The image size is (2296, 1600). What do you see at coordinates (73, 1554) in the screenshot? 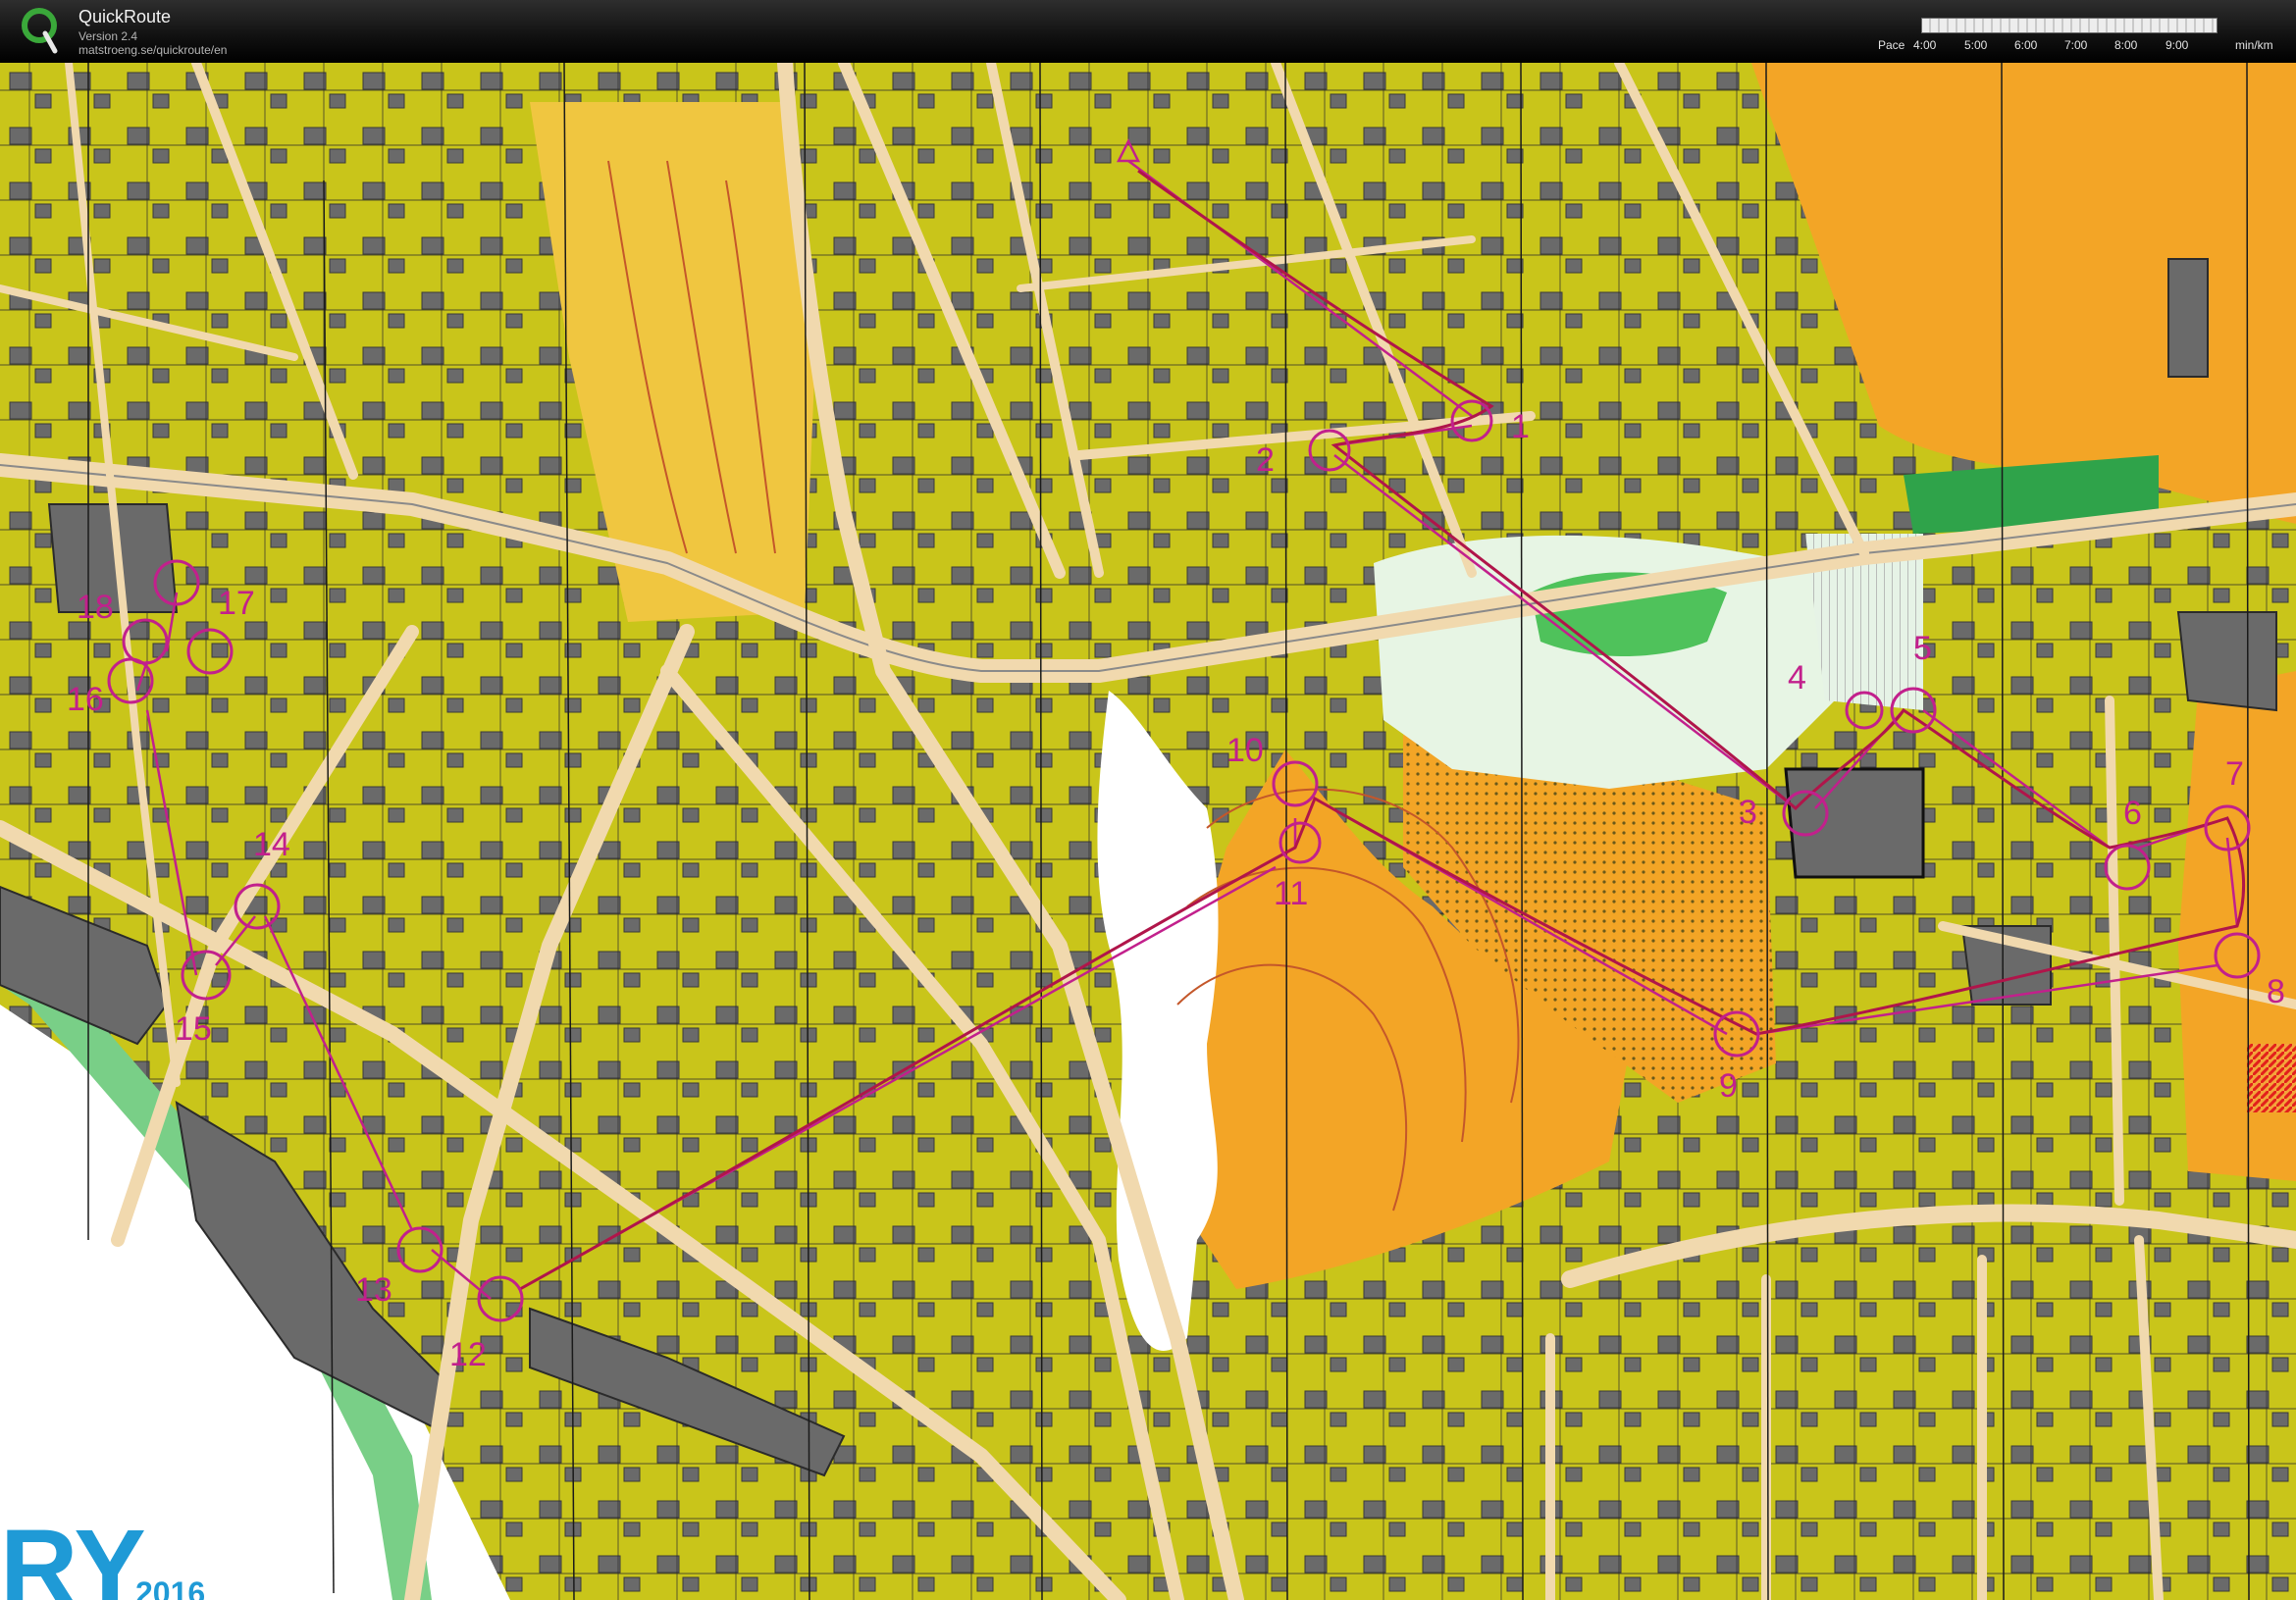
I see `map-logo-text: RY` at bounding box center [73, 1554].